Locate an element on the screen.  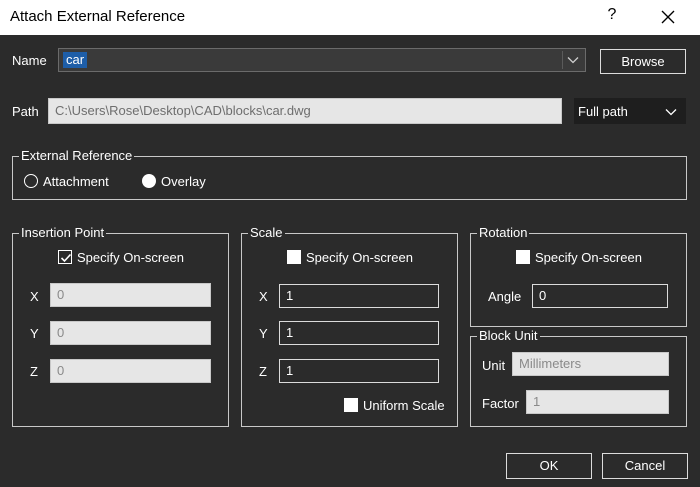
external-reference-title: External Reference is located at coordinates (77, 155).